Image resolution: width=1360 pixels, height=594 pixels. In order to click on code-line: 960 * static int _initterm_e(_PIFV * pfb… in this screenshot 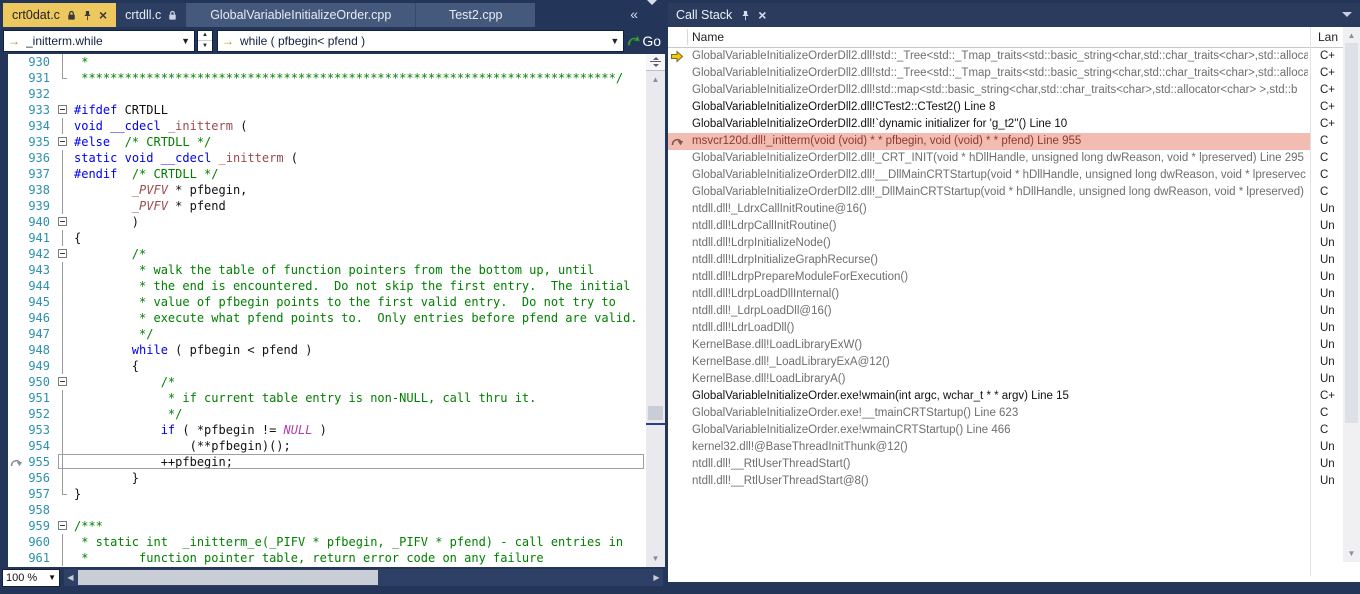, I will do `click(323, 542)`.